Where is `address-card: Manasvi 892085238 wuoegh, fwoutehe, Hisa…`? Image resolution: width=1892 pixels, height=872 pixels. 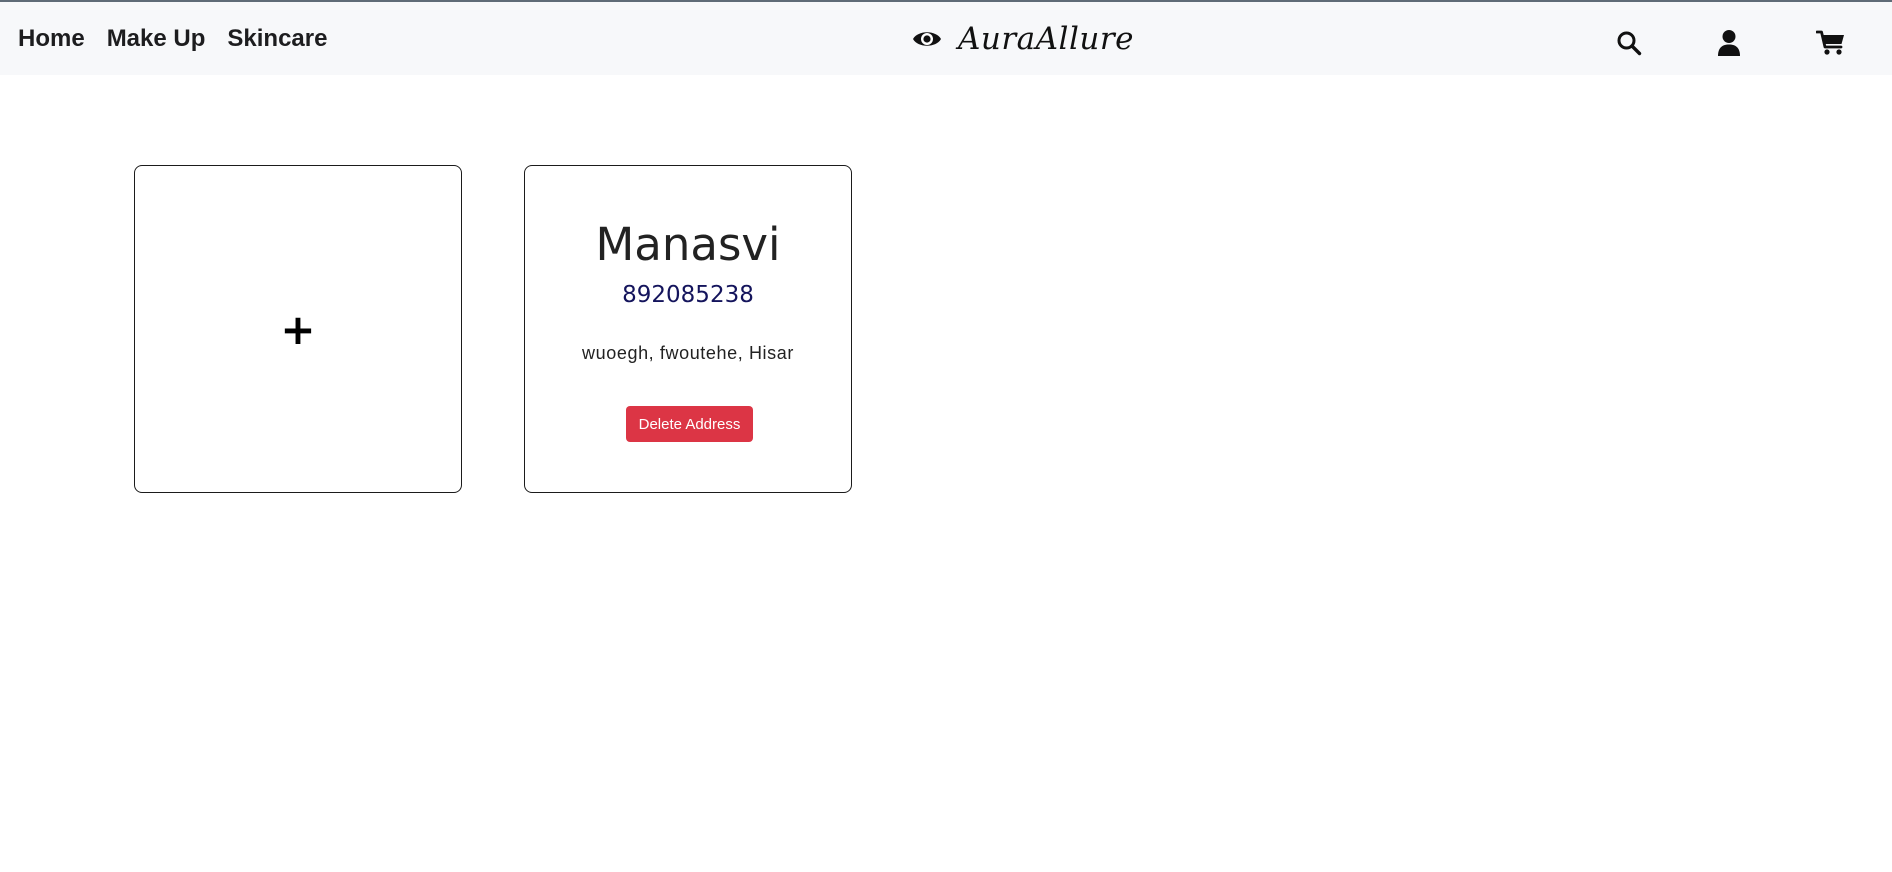 address-card: Manasvi 892085238 wuoegh, fwoutehe, Hisa… is located at coordinates (688, 329).